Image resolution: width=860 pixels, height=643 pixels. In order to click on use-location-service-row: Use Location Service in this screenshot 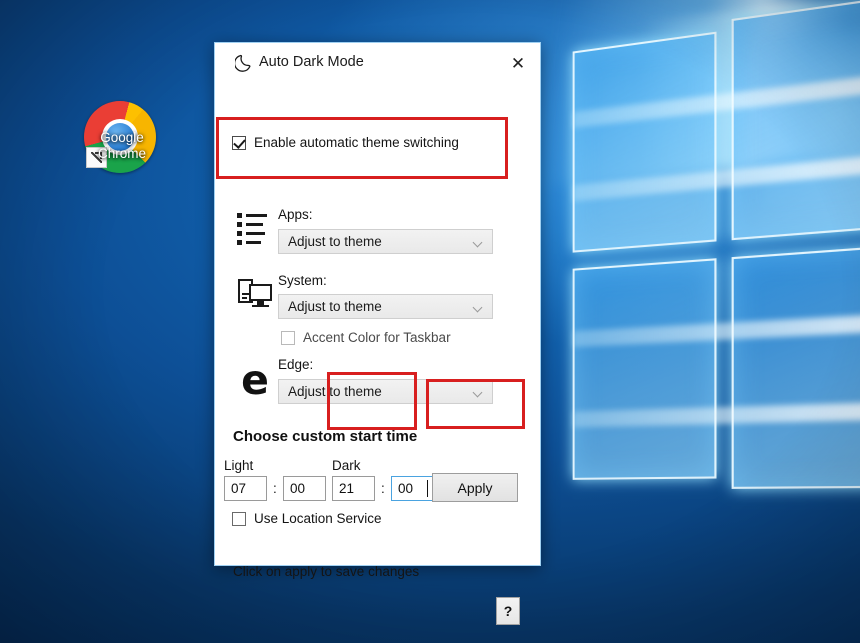, I will do `click(307, 518)`.